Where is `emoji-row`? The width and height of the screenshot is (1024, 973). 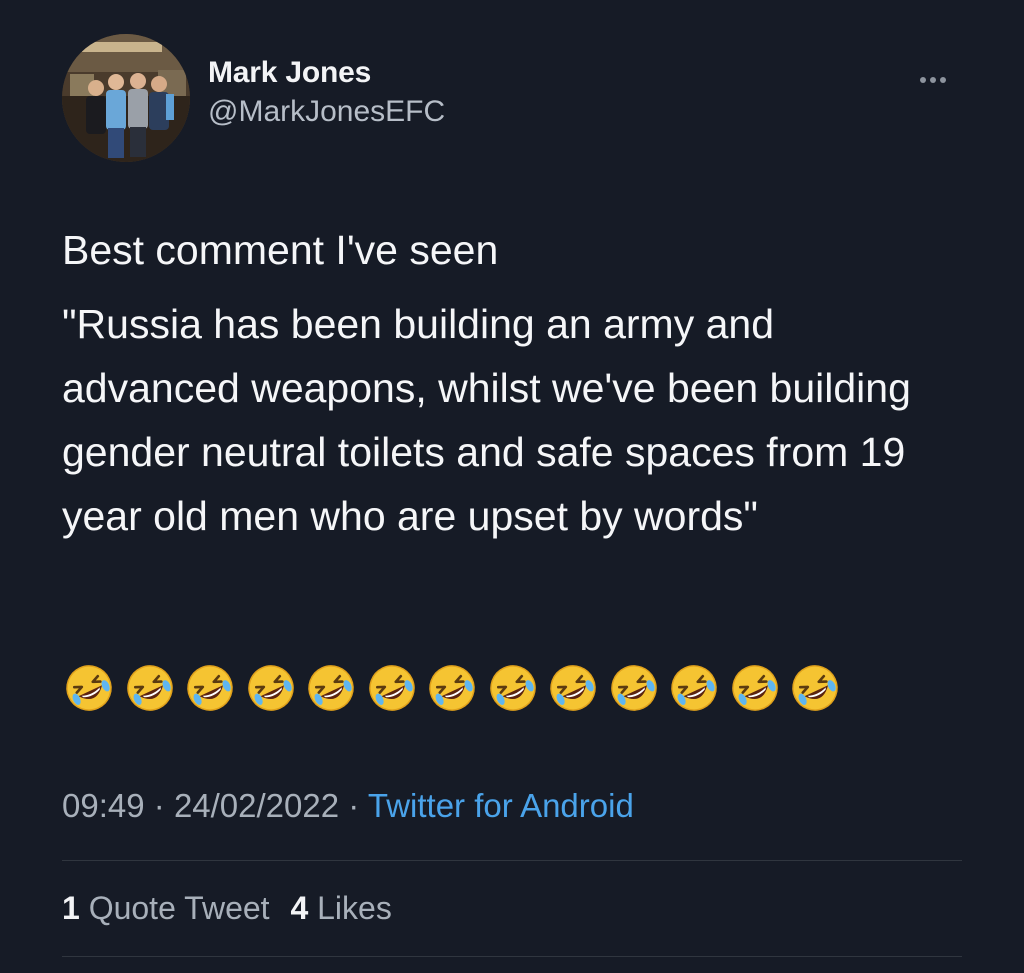
emoji-row is located at coordinates (457, 691).